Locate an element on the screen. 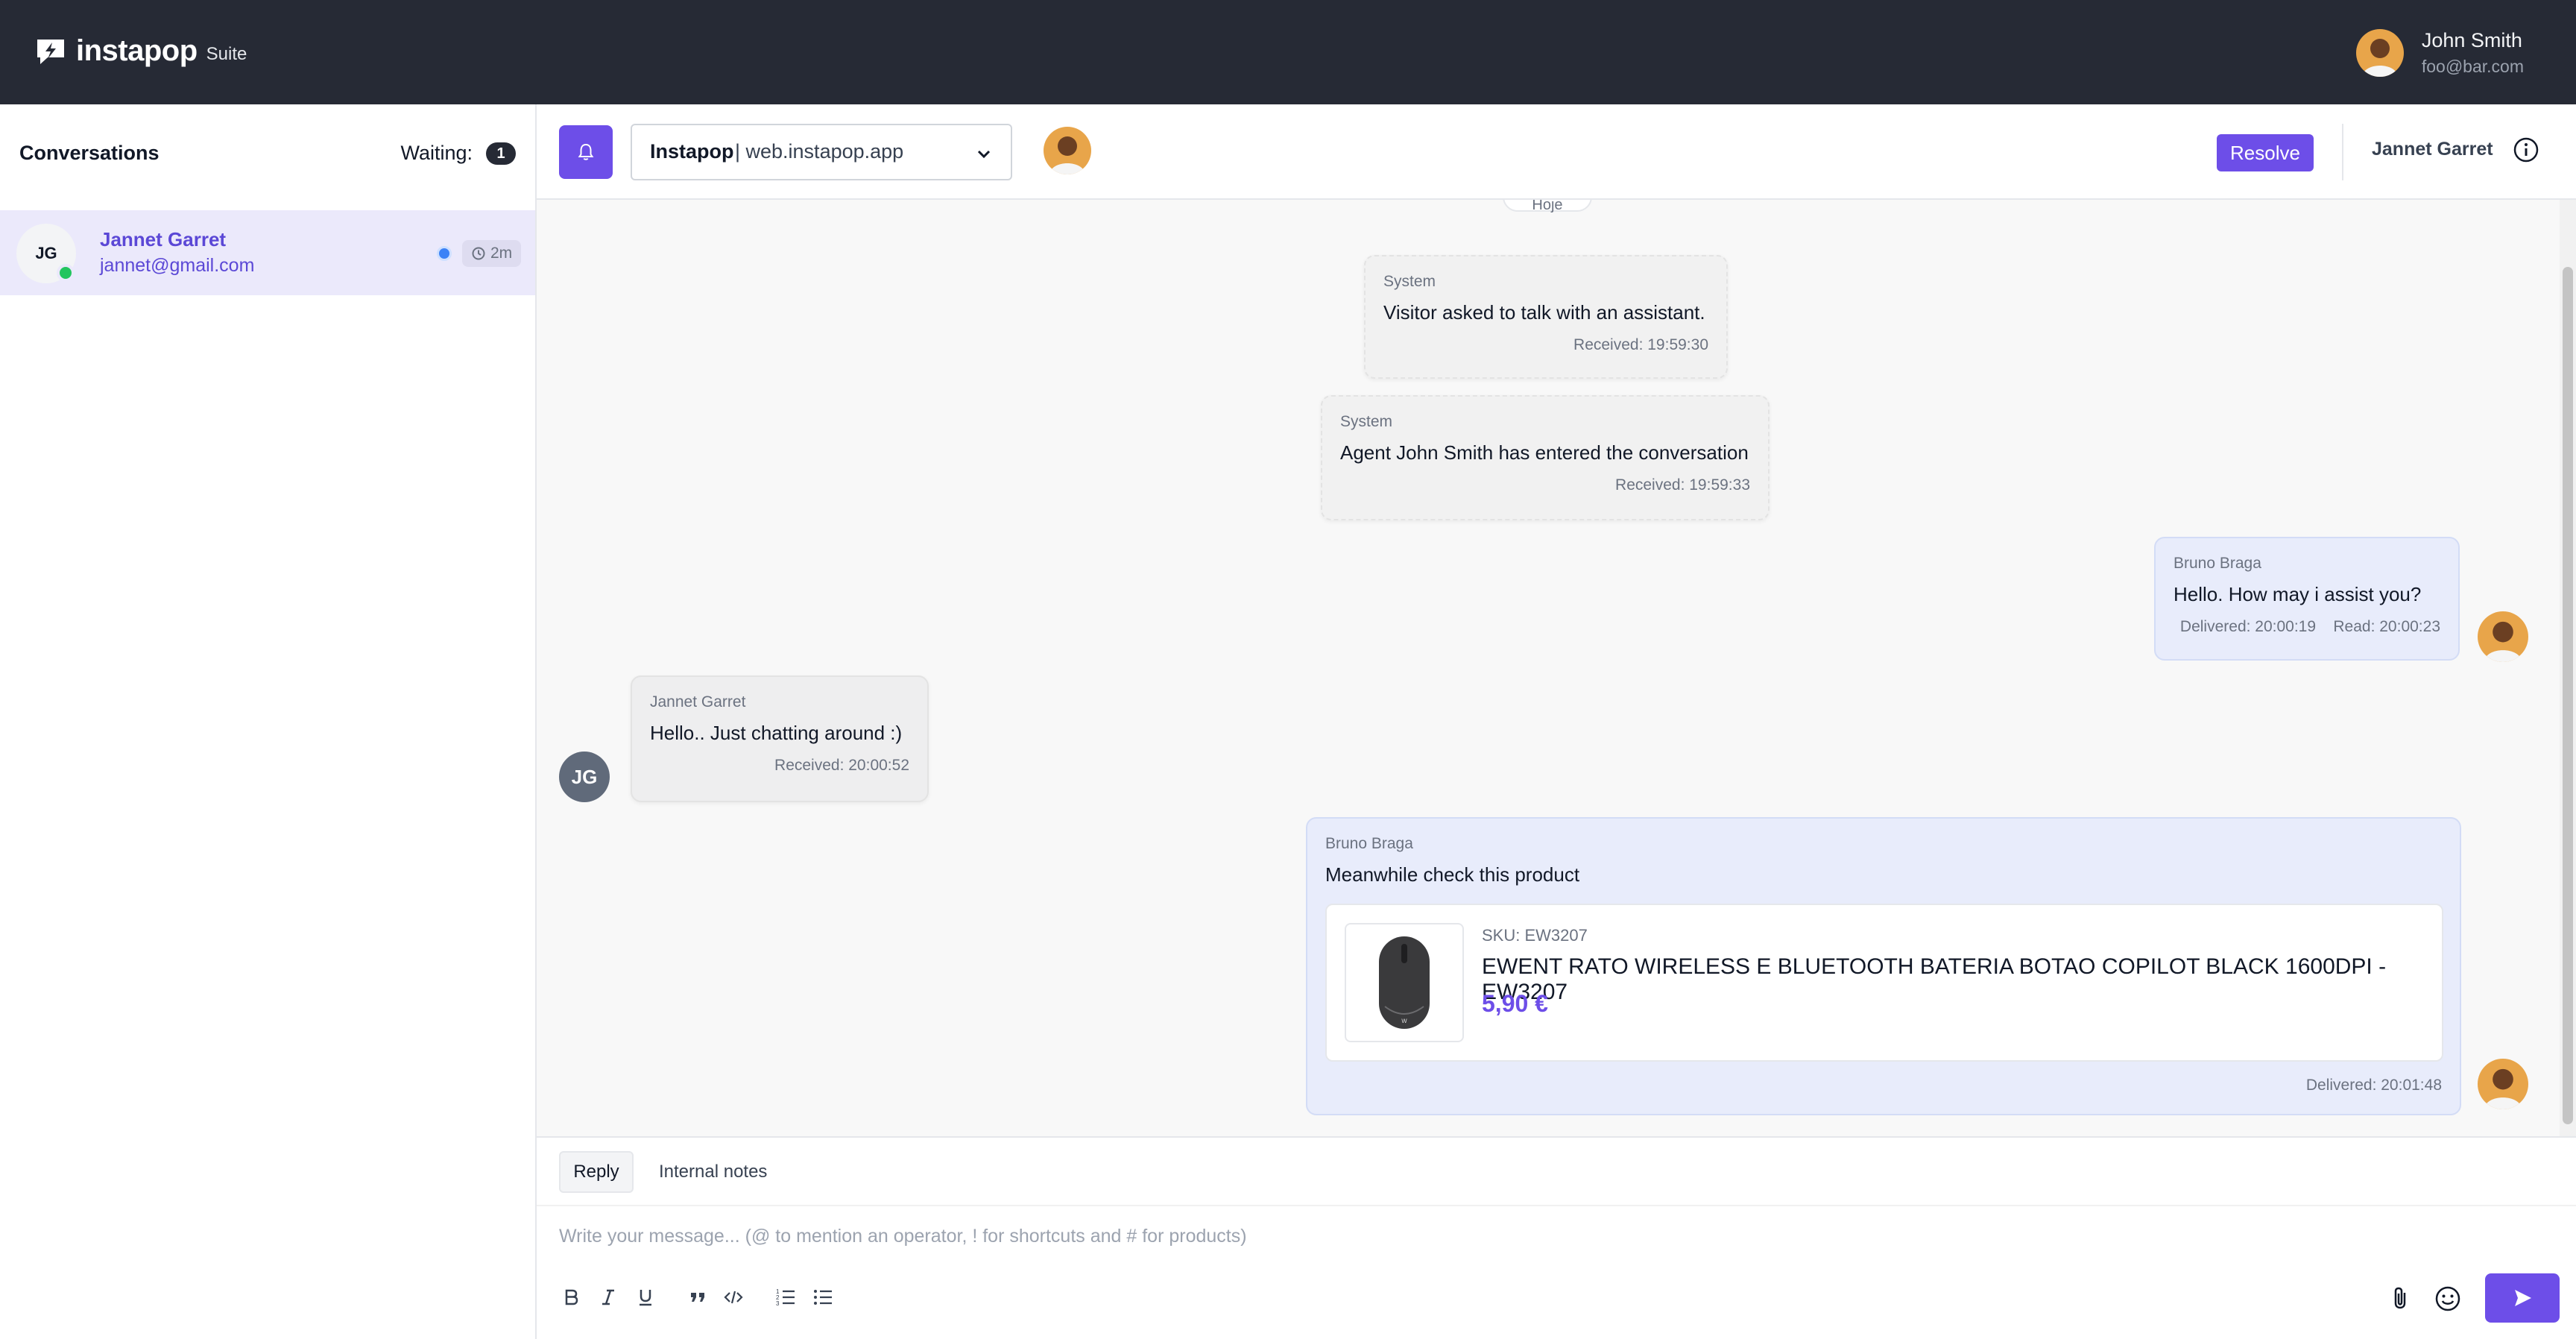 The image size is (2576, 1339). message-meta: Delivered: 20:00:19 Read: 20:00:23 is located at coordinates (2309, 627).